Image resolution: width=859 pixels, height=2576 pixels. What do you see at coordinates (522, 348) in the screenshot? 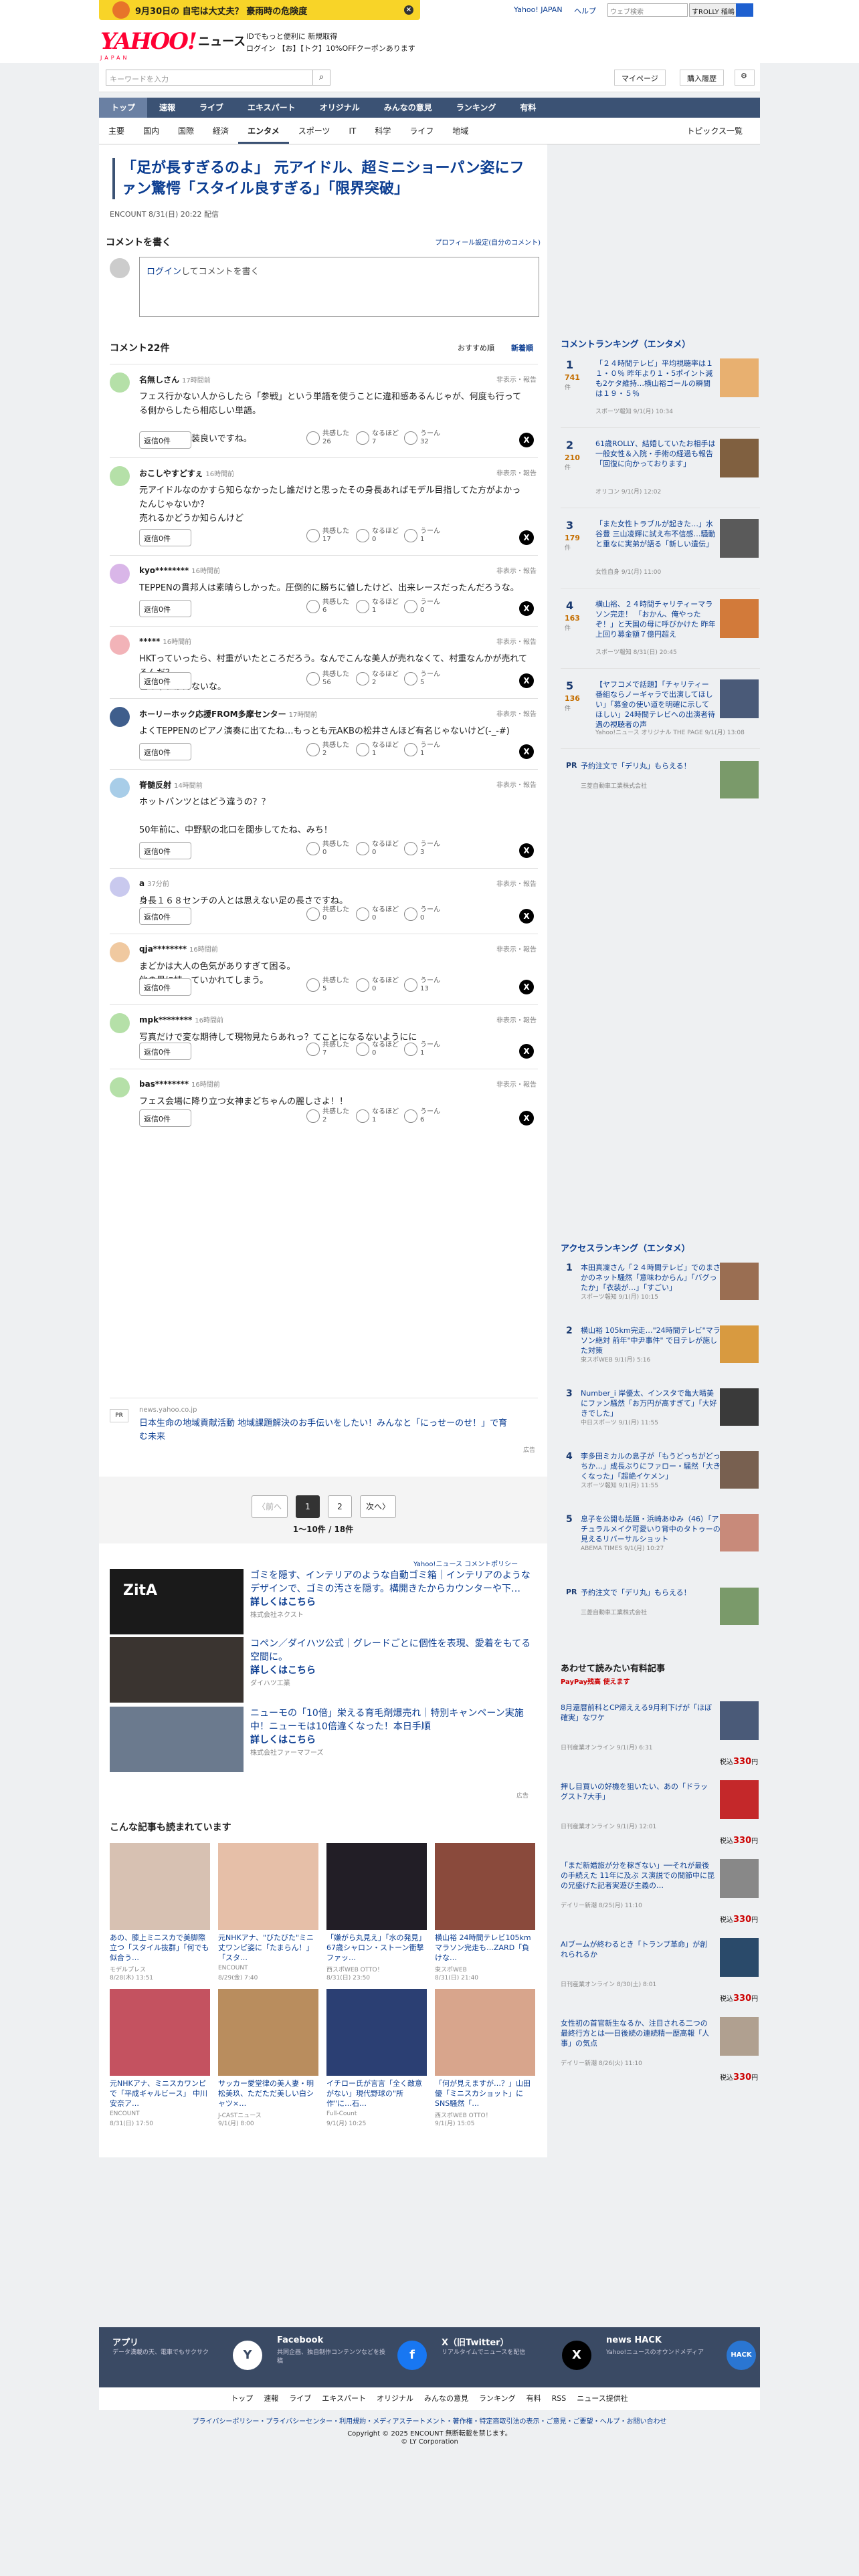
I see `sort-newest: 新着順` at bounding box center [522, 348].